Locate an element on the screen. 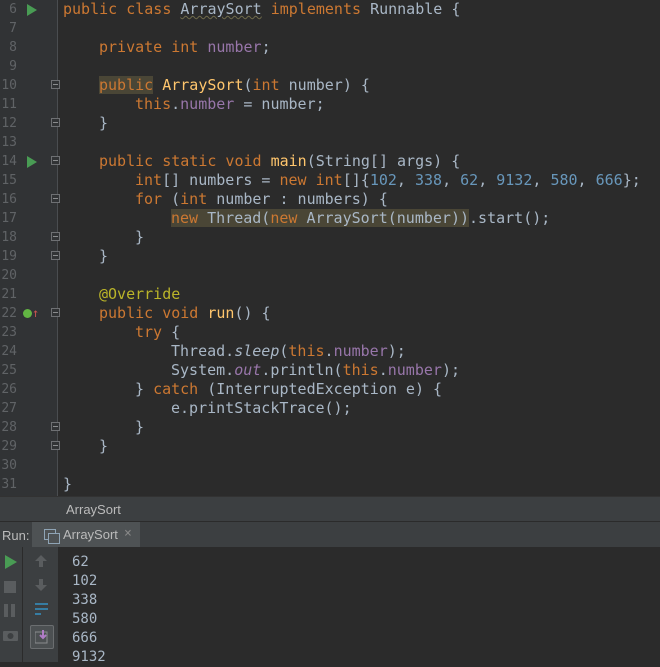 The height and width of the screenshot is (667, 660). code-line: 27 e.printStackTrace(); is located at coordinates (330, 408).